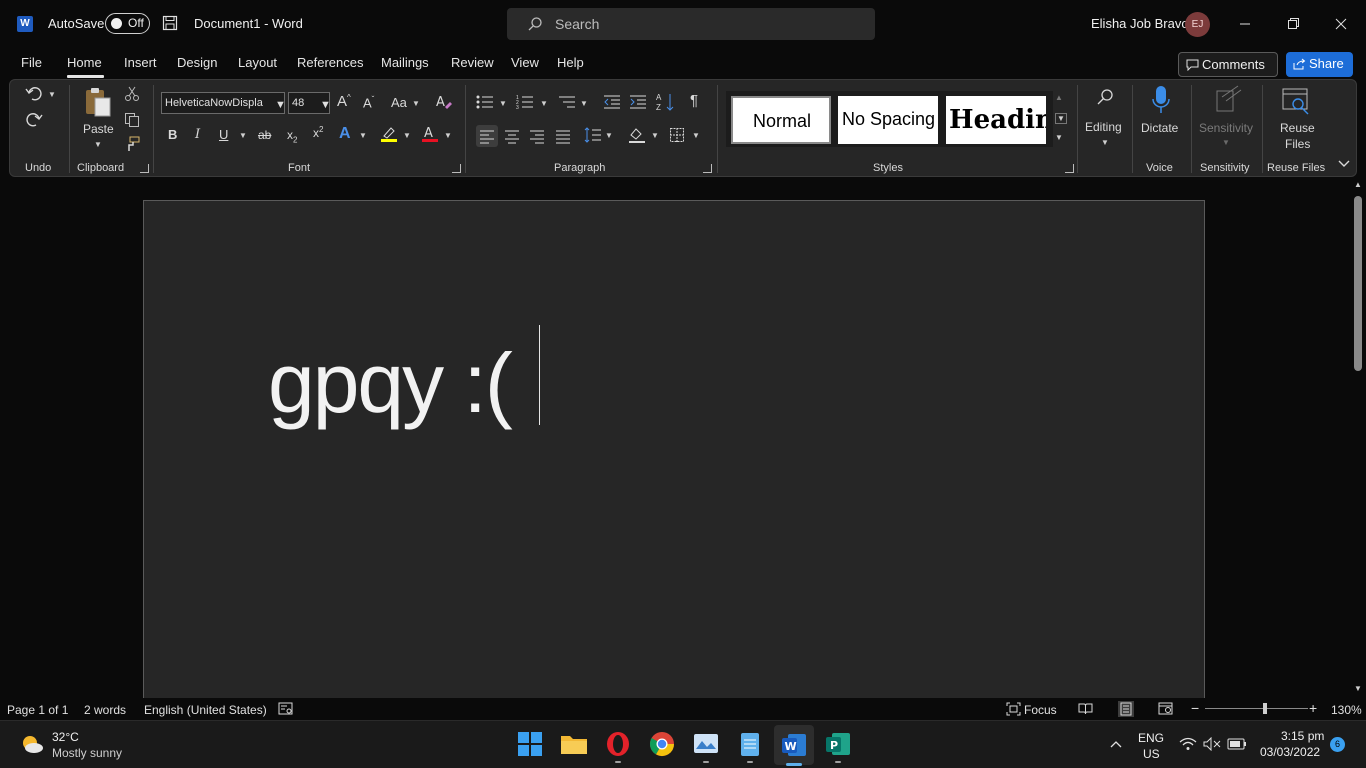 The height and width of the screenshot is (768, 1366). Describe the element at coordinates (563, 136) in the screenshot. I see `justify-icon` at that location.